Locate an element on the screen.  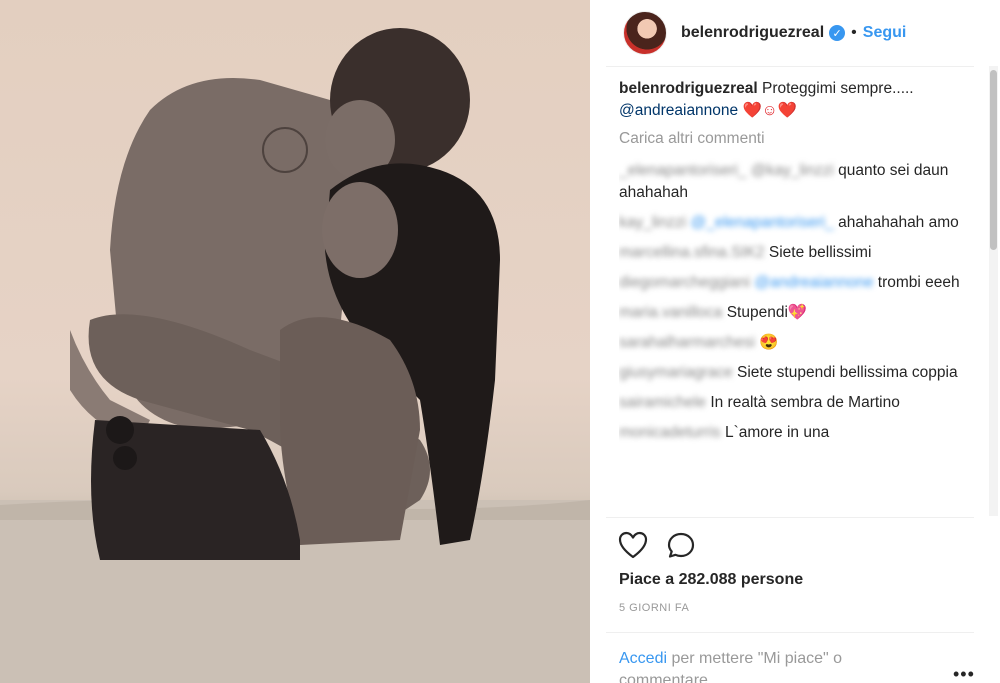
username-link: belenrodriguezreal is located at coordinates (752, 33).